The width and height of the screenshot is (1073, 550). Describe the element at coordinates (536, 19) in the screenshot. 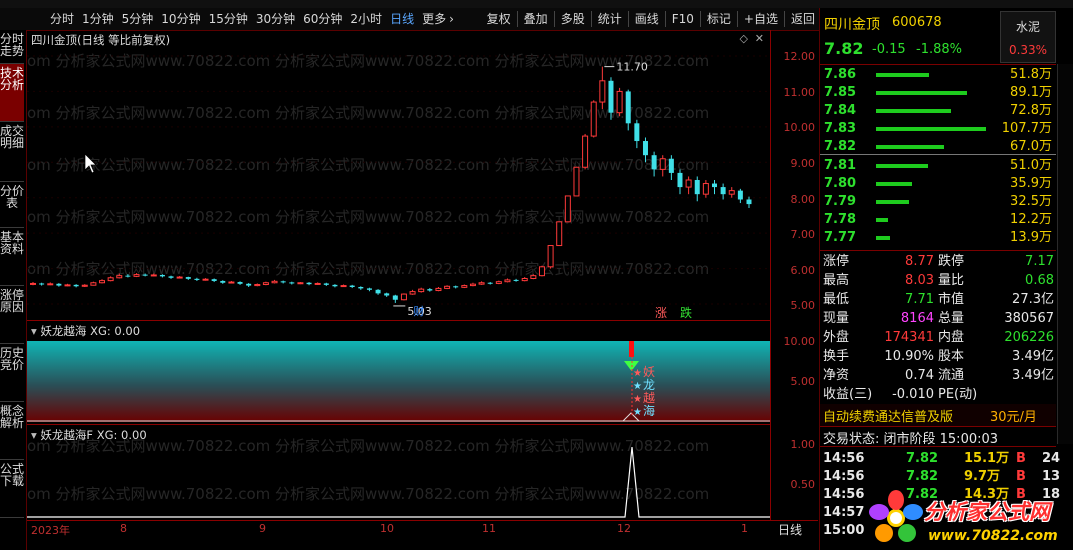

I see `overlay-button: 叠加` at that location.